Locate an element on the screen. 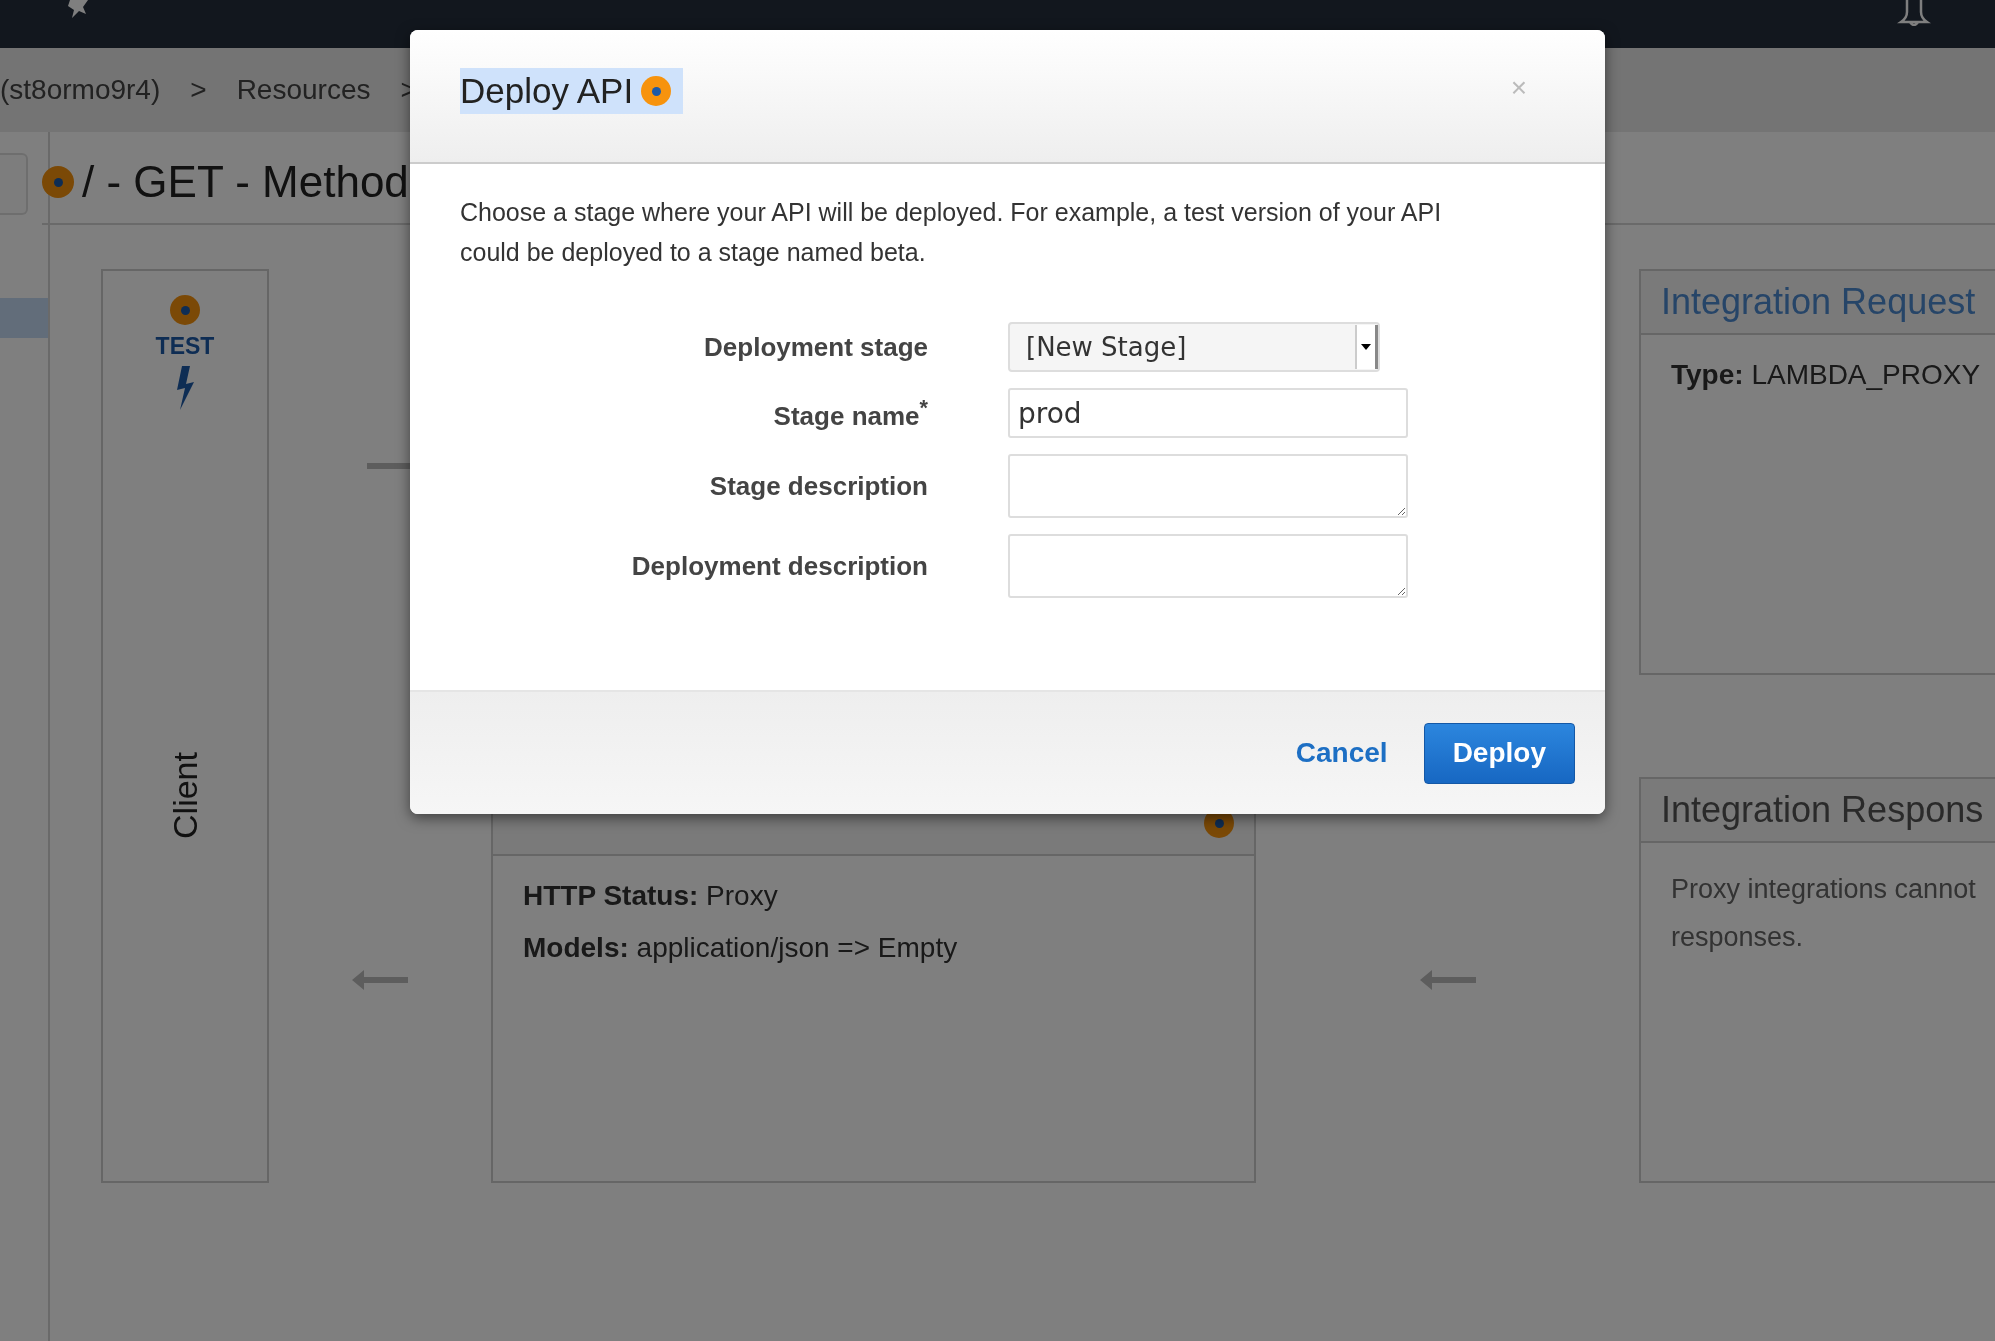  breadcrumb-link: Resources is located at coordinates (303, 90).